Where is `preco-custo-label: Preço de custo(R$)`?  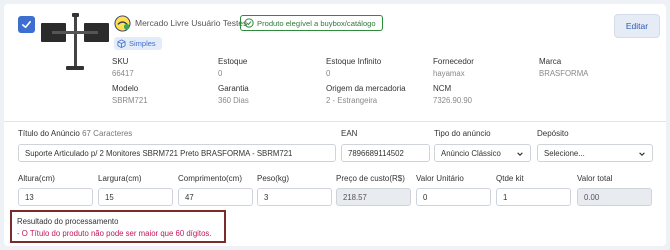 preco-custo-label: Preço de custo(R$) is located at coordinates (370, 178).